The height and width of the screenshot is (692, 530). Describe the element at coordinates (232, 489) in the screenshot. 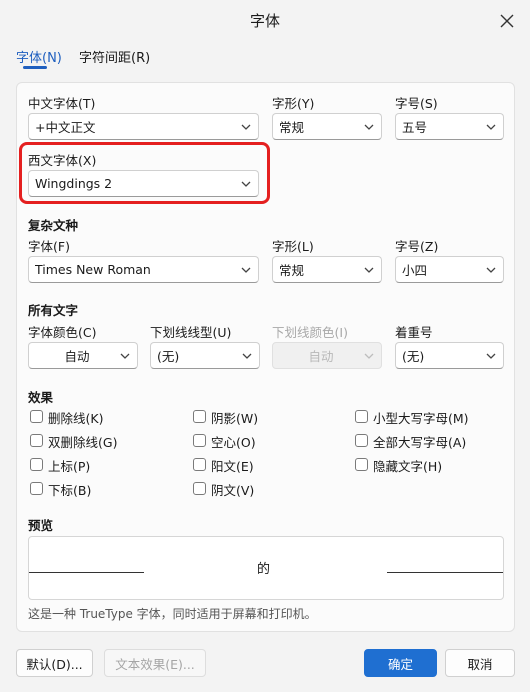

I see `engrave-label: 阴文(V)` at that location.